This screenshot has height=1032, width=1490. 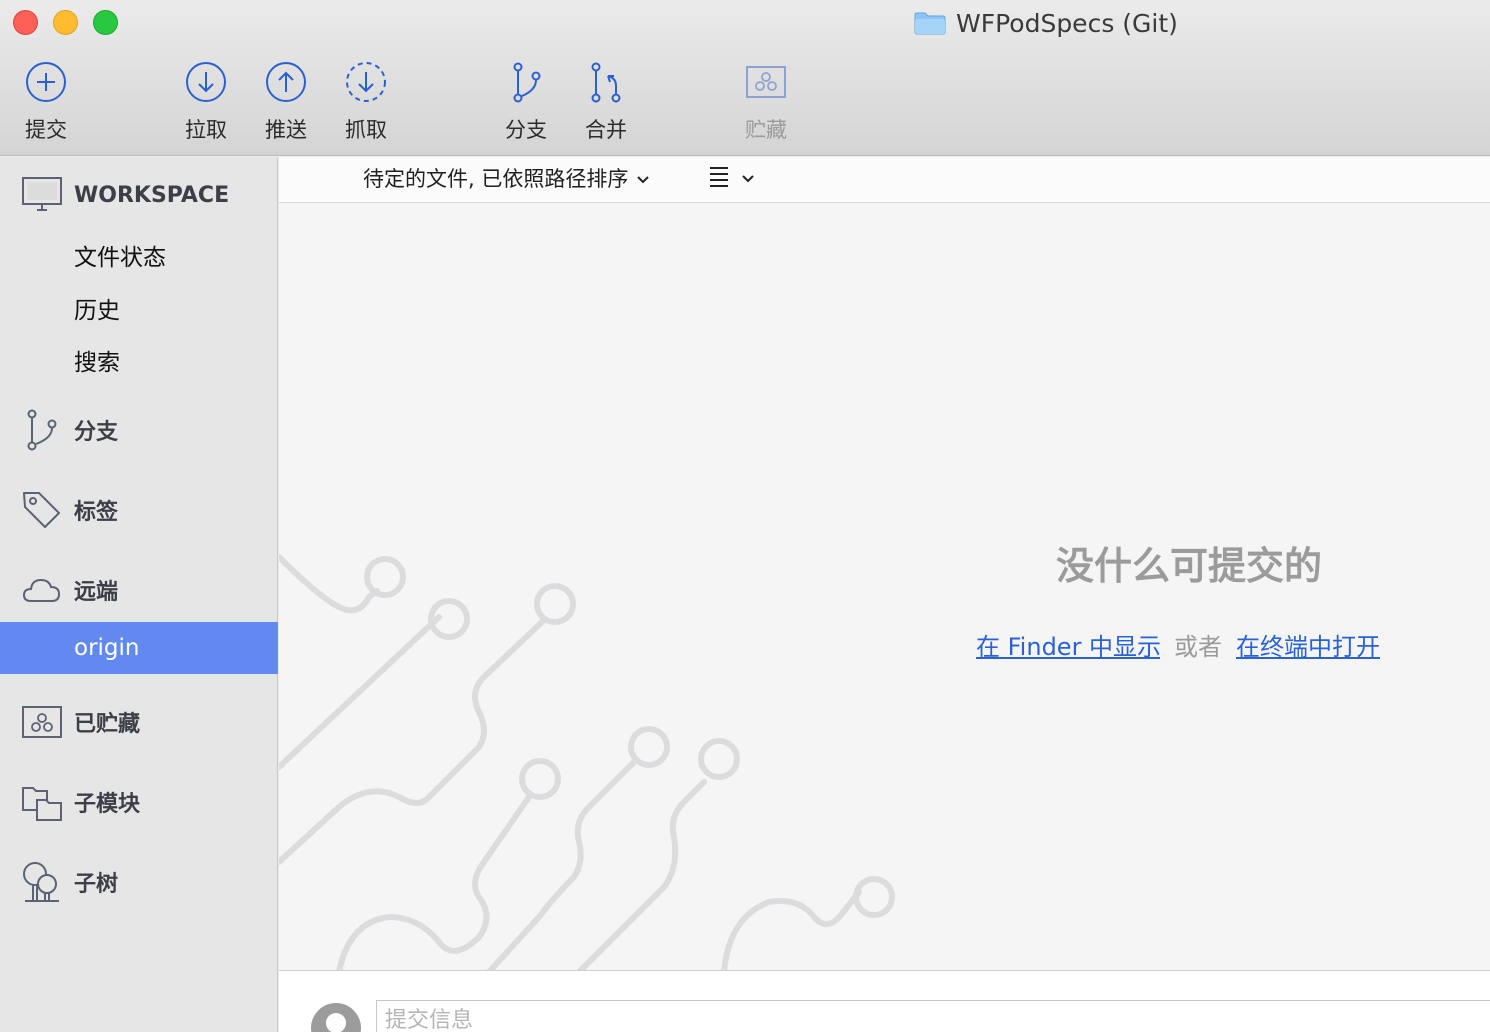 I want to click on commit-message-input, so click(x=933, y=1016).